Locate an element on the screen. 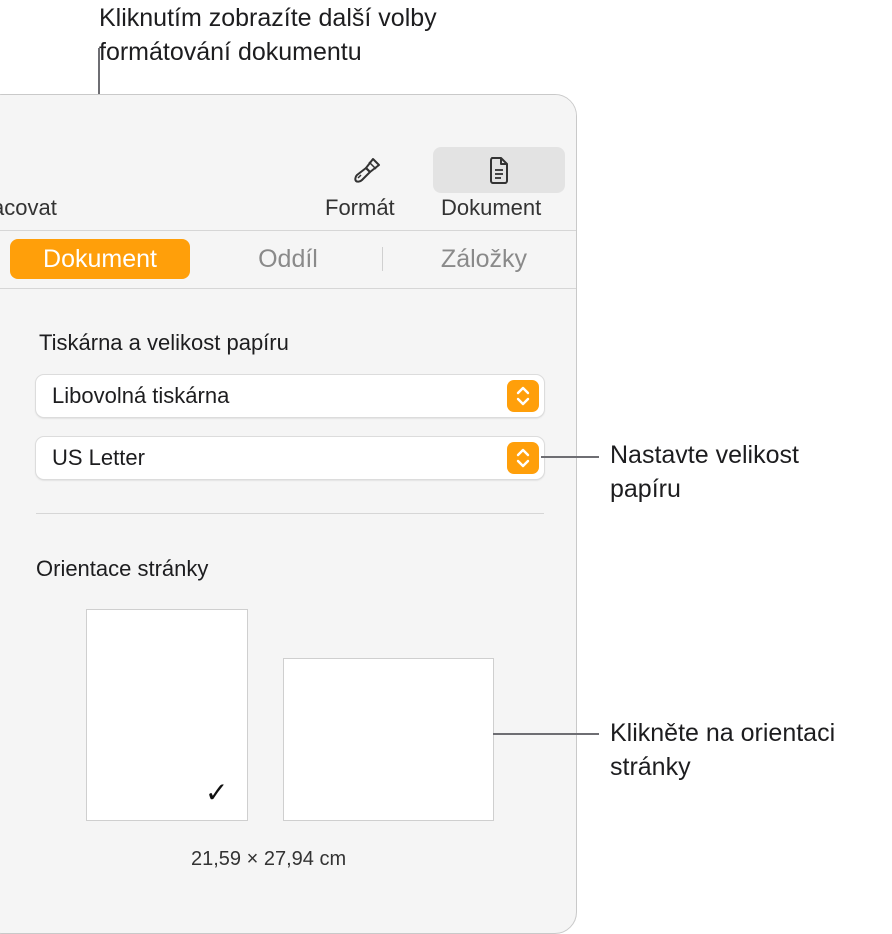  callout-paper-size-line1: Nastavte velikost is located at coordinates (704, 455).